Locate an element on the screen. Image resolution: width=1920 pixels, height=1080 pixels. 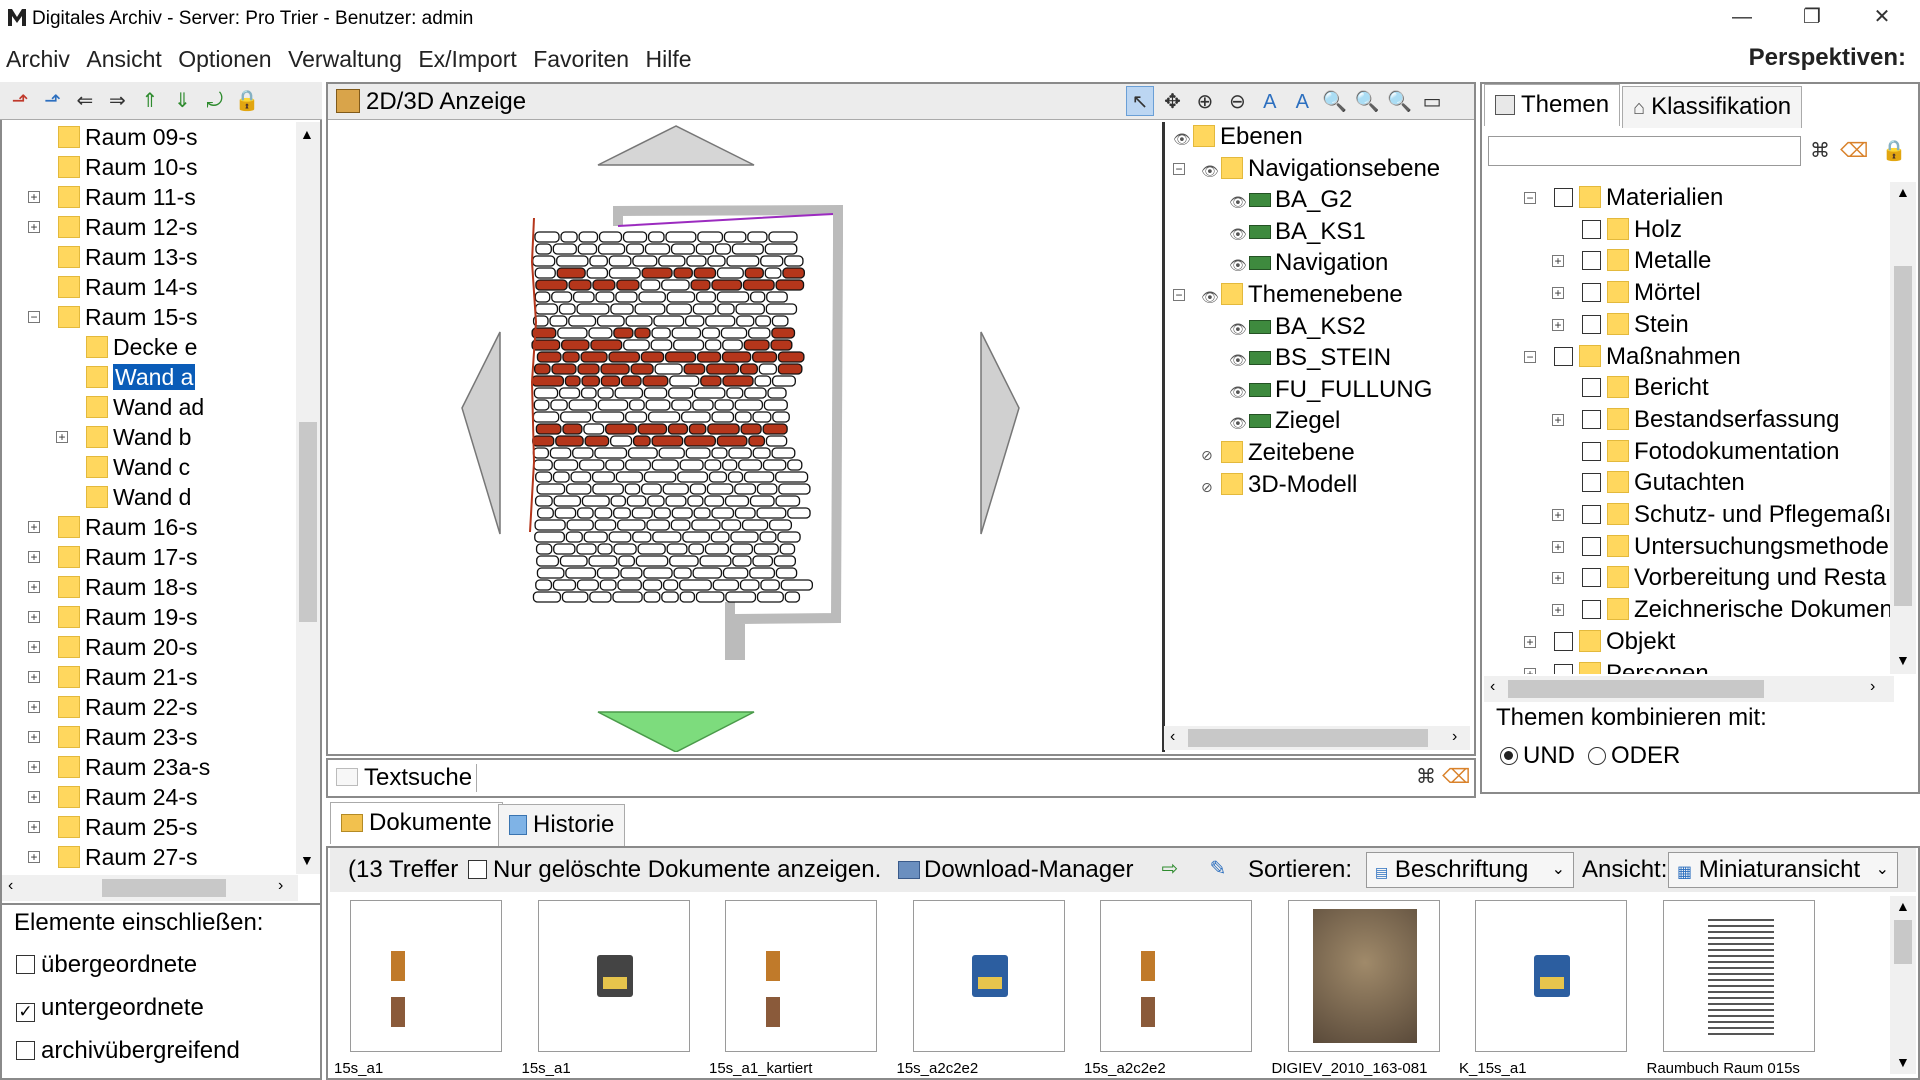
layer-item: 👁 Ziegel is located at coordinates (1284, 421).